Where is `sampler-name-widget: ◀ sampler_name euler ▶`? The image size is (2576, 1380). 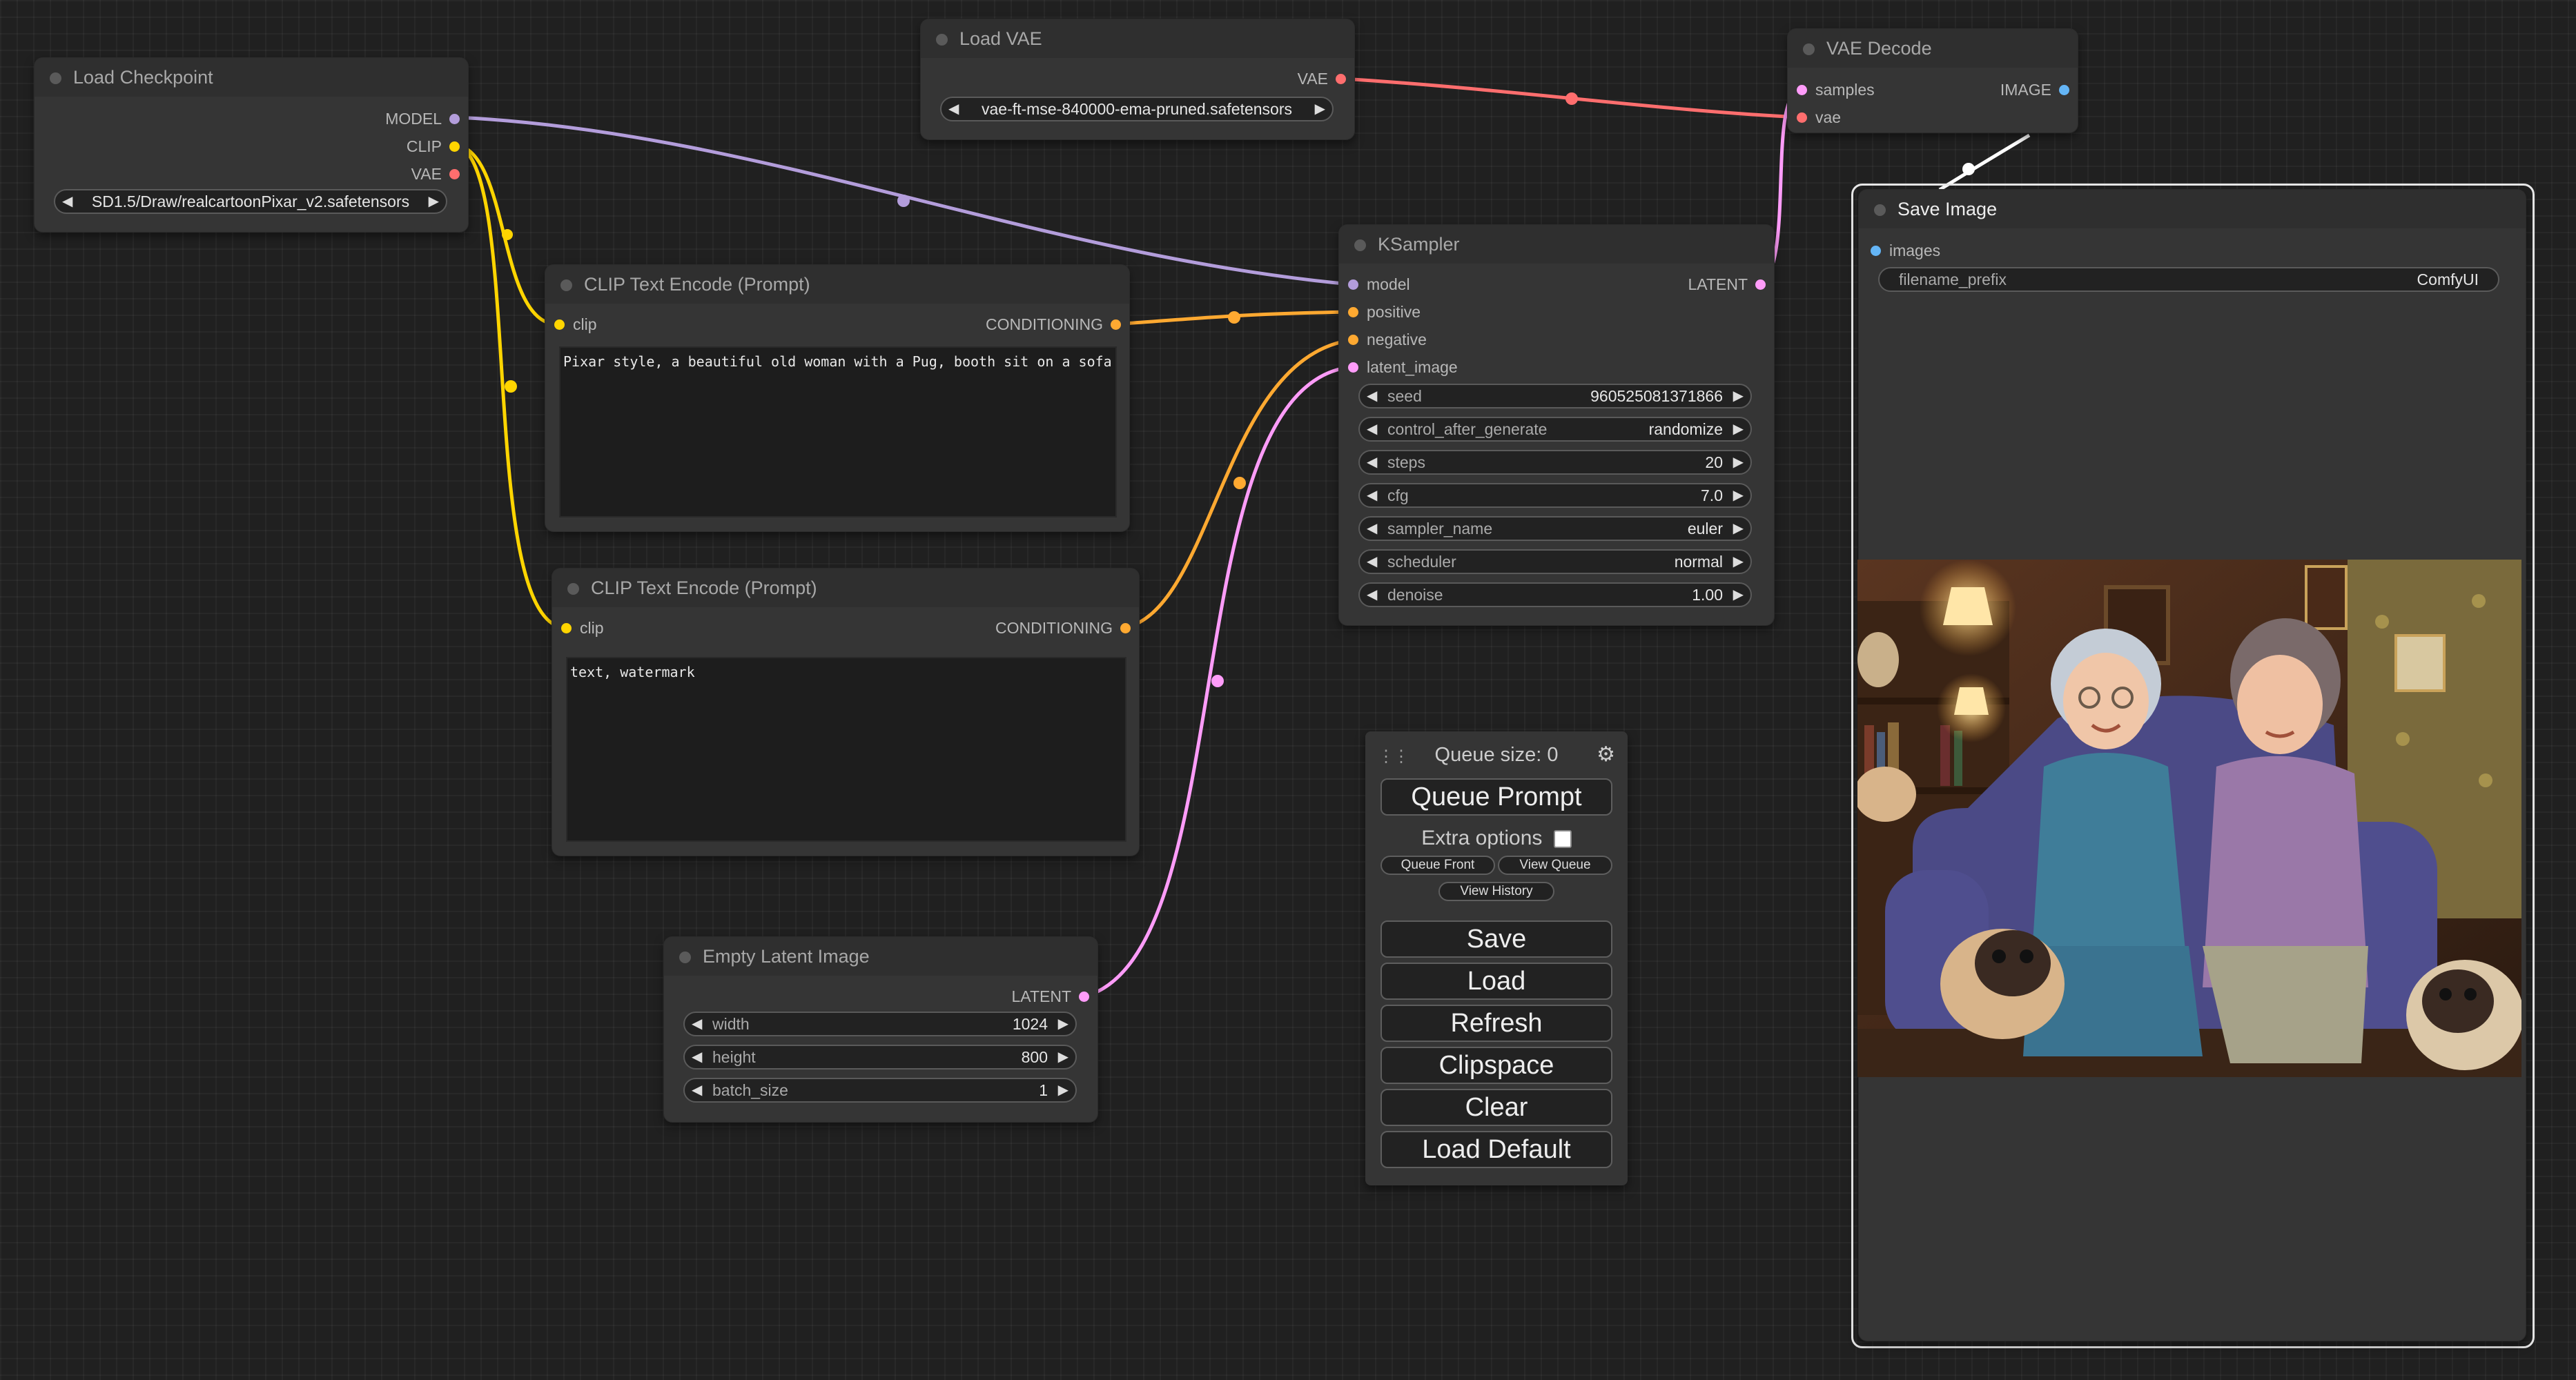
sampler-name-widget: ◀ sampler_name euler ▶ is located at coordinates (1555, 528).